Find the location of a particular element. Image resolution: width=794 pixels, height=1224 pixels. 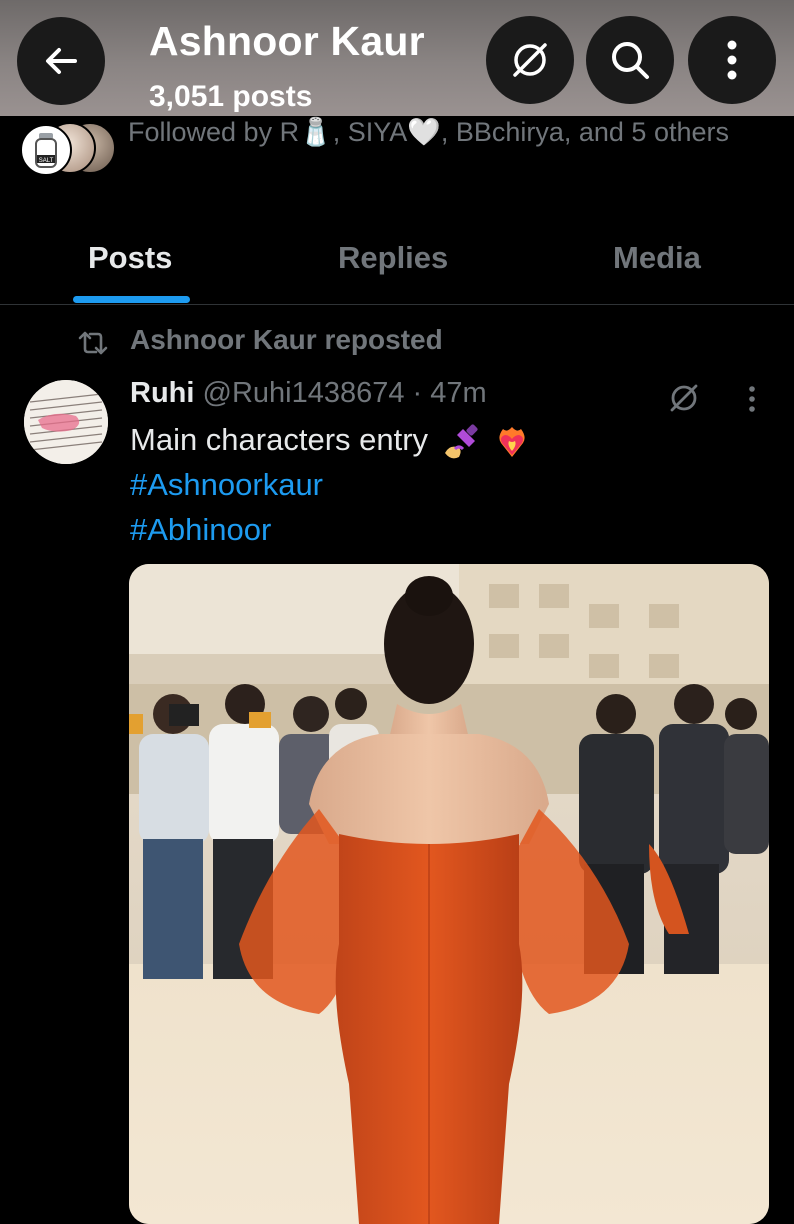

active-tab-indicator is located at coordinates (131, 299).